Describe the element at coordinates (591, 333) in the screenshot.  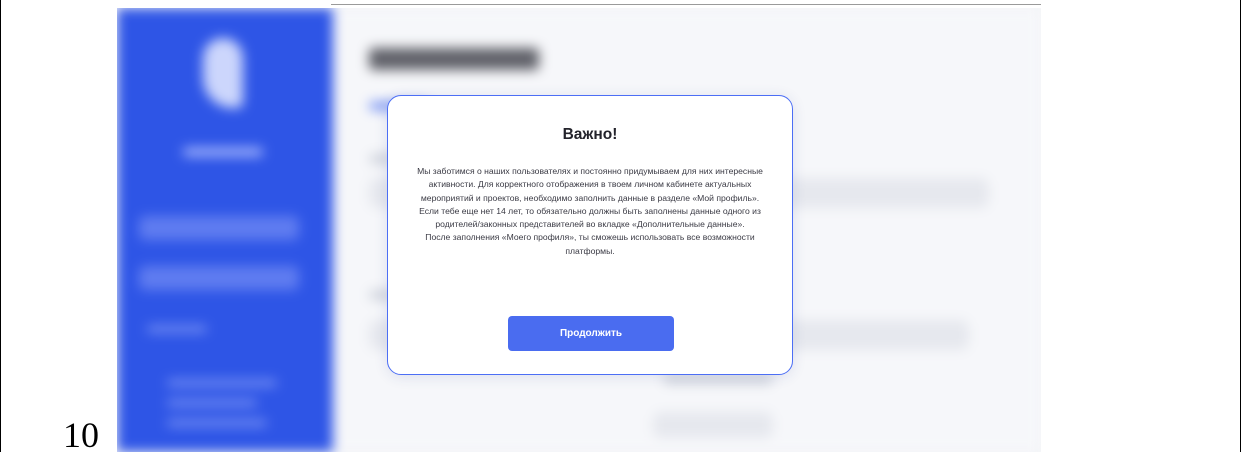
I see `continue-button: Продолжить` at that location.